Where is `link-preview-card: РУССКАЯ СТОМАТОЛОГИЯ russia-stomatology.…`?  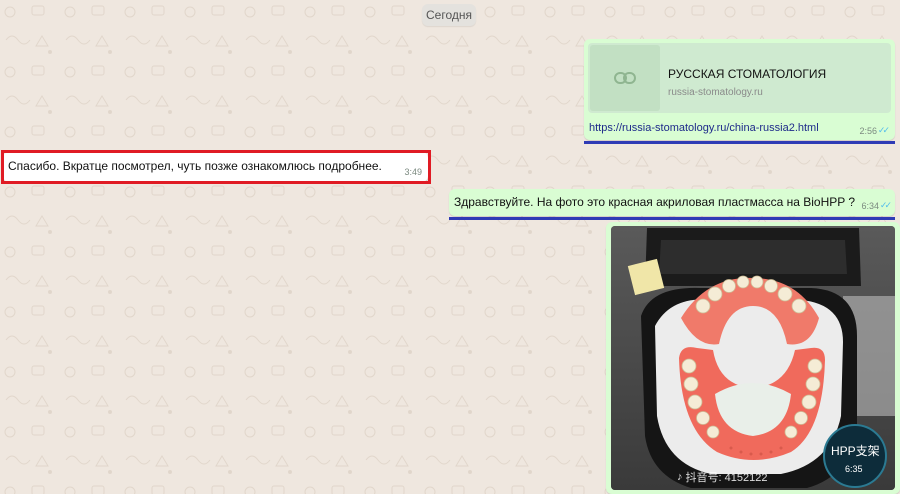
link-preview-card: РУССКАЯ СТОМАТОЛОГИЯ russia-stomatology.… is located at coordinates (739, 78).